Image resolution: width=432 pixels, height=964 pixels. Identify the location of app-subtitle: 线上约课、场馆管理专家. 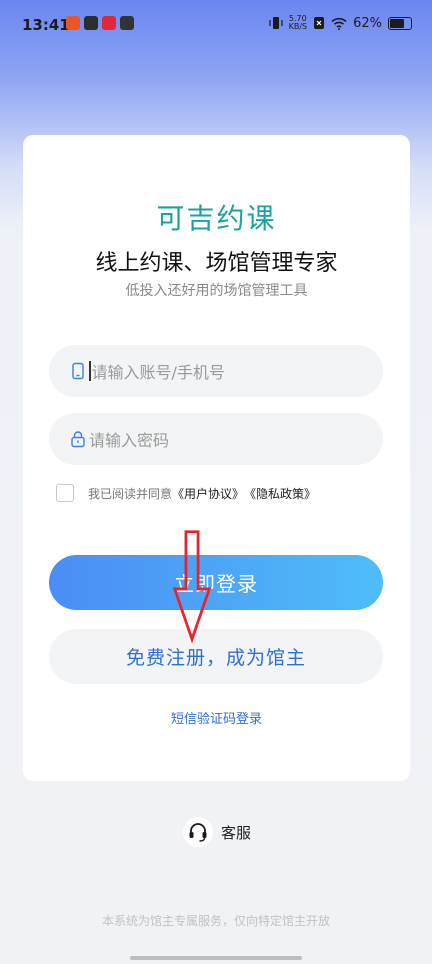
(216, 263).